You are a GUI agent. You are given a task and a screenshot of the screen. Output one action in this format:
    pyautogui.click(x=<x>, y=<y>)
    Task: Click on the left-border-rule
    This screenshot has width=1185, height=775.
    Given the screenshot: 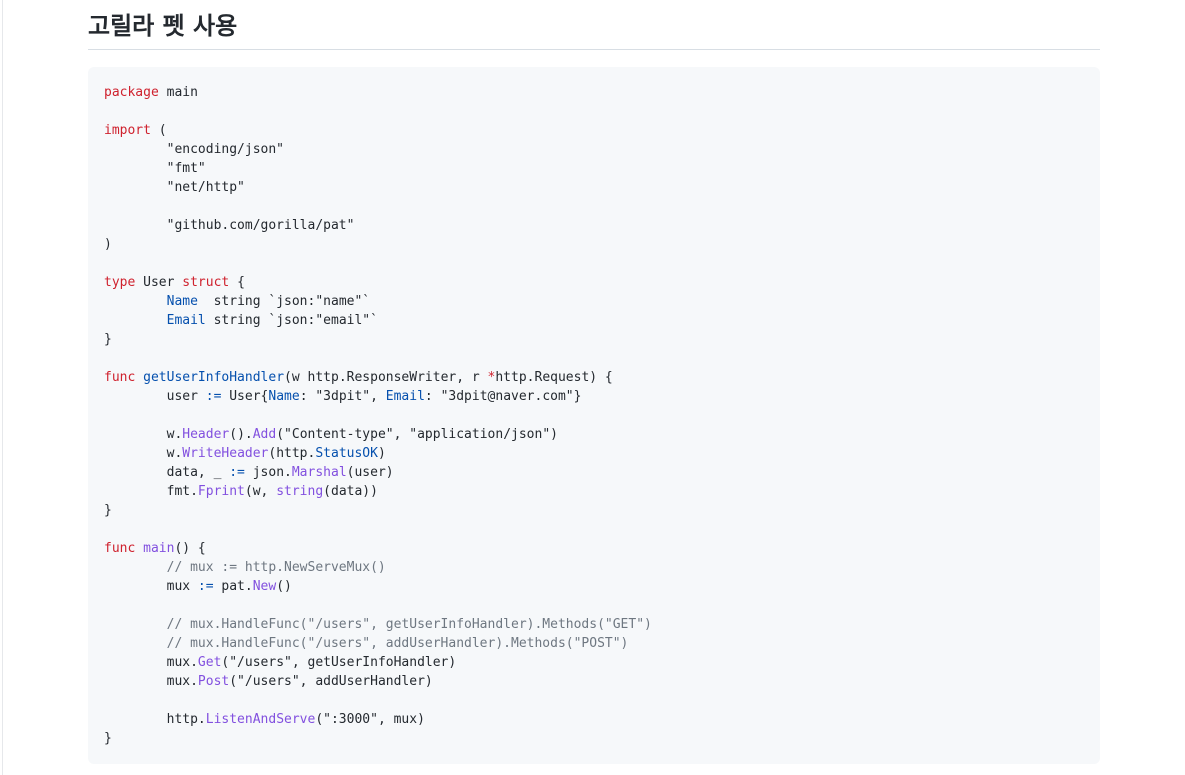 What is the action you would take?
    pyautogui.click(x=2, y=387)
    